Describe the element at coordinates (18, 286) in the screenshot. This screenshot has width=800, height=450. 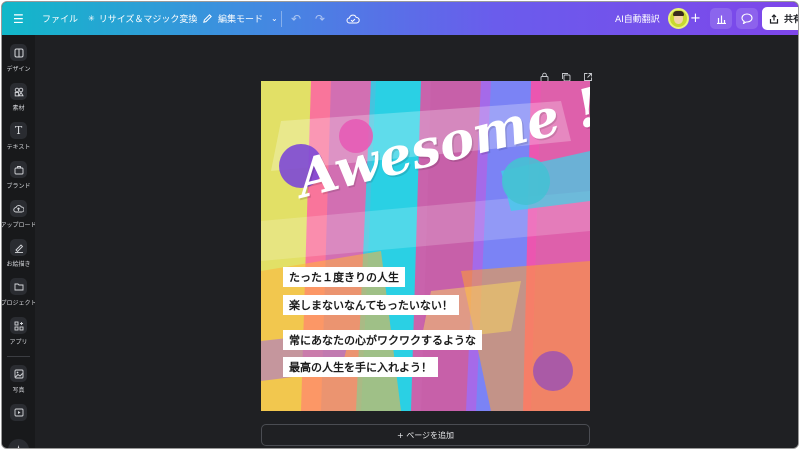
I see `folder-icon` at that location.